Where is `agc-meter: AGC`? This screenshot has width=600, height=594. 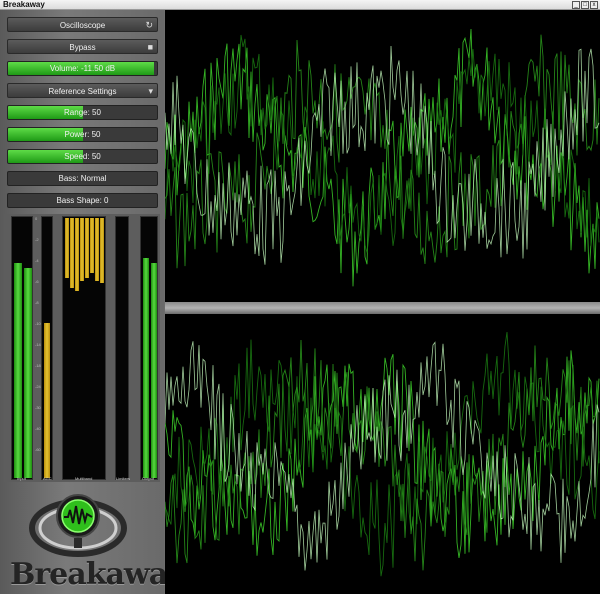
agc-meter: AGC is located at coordinates (47, 348).